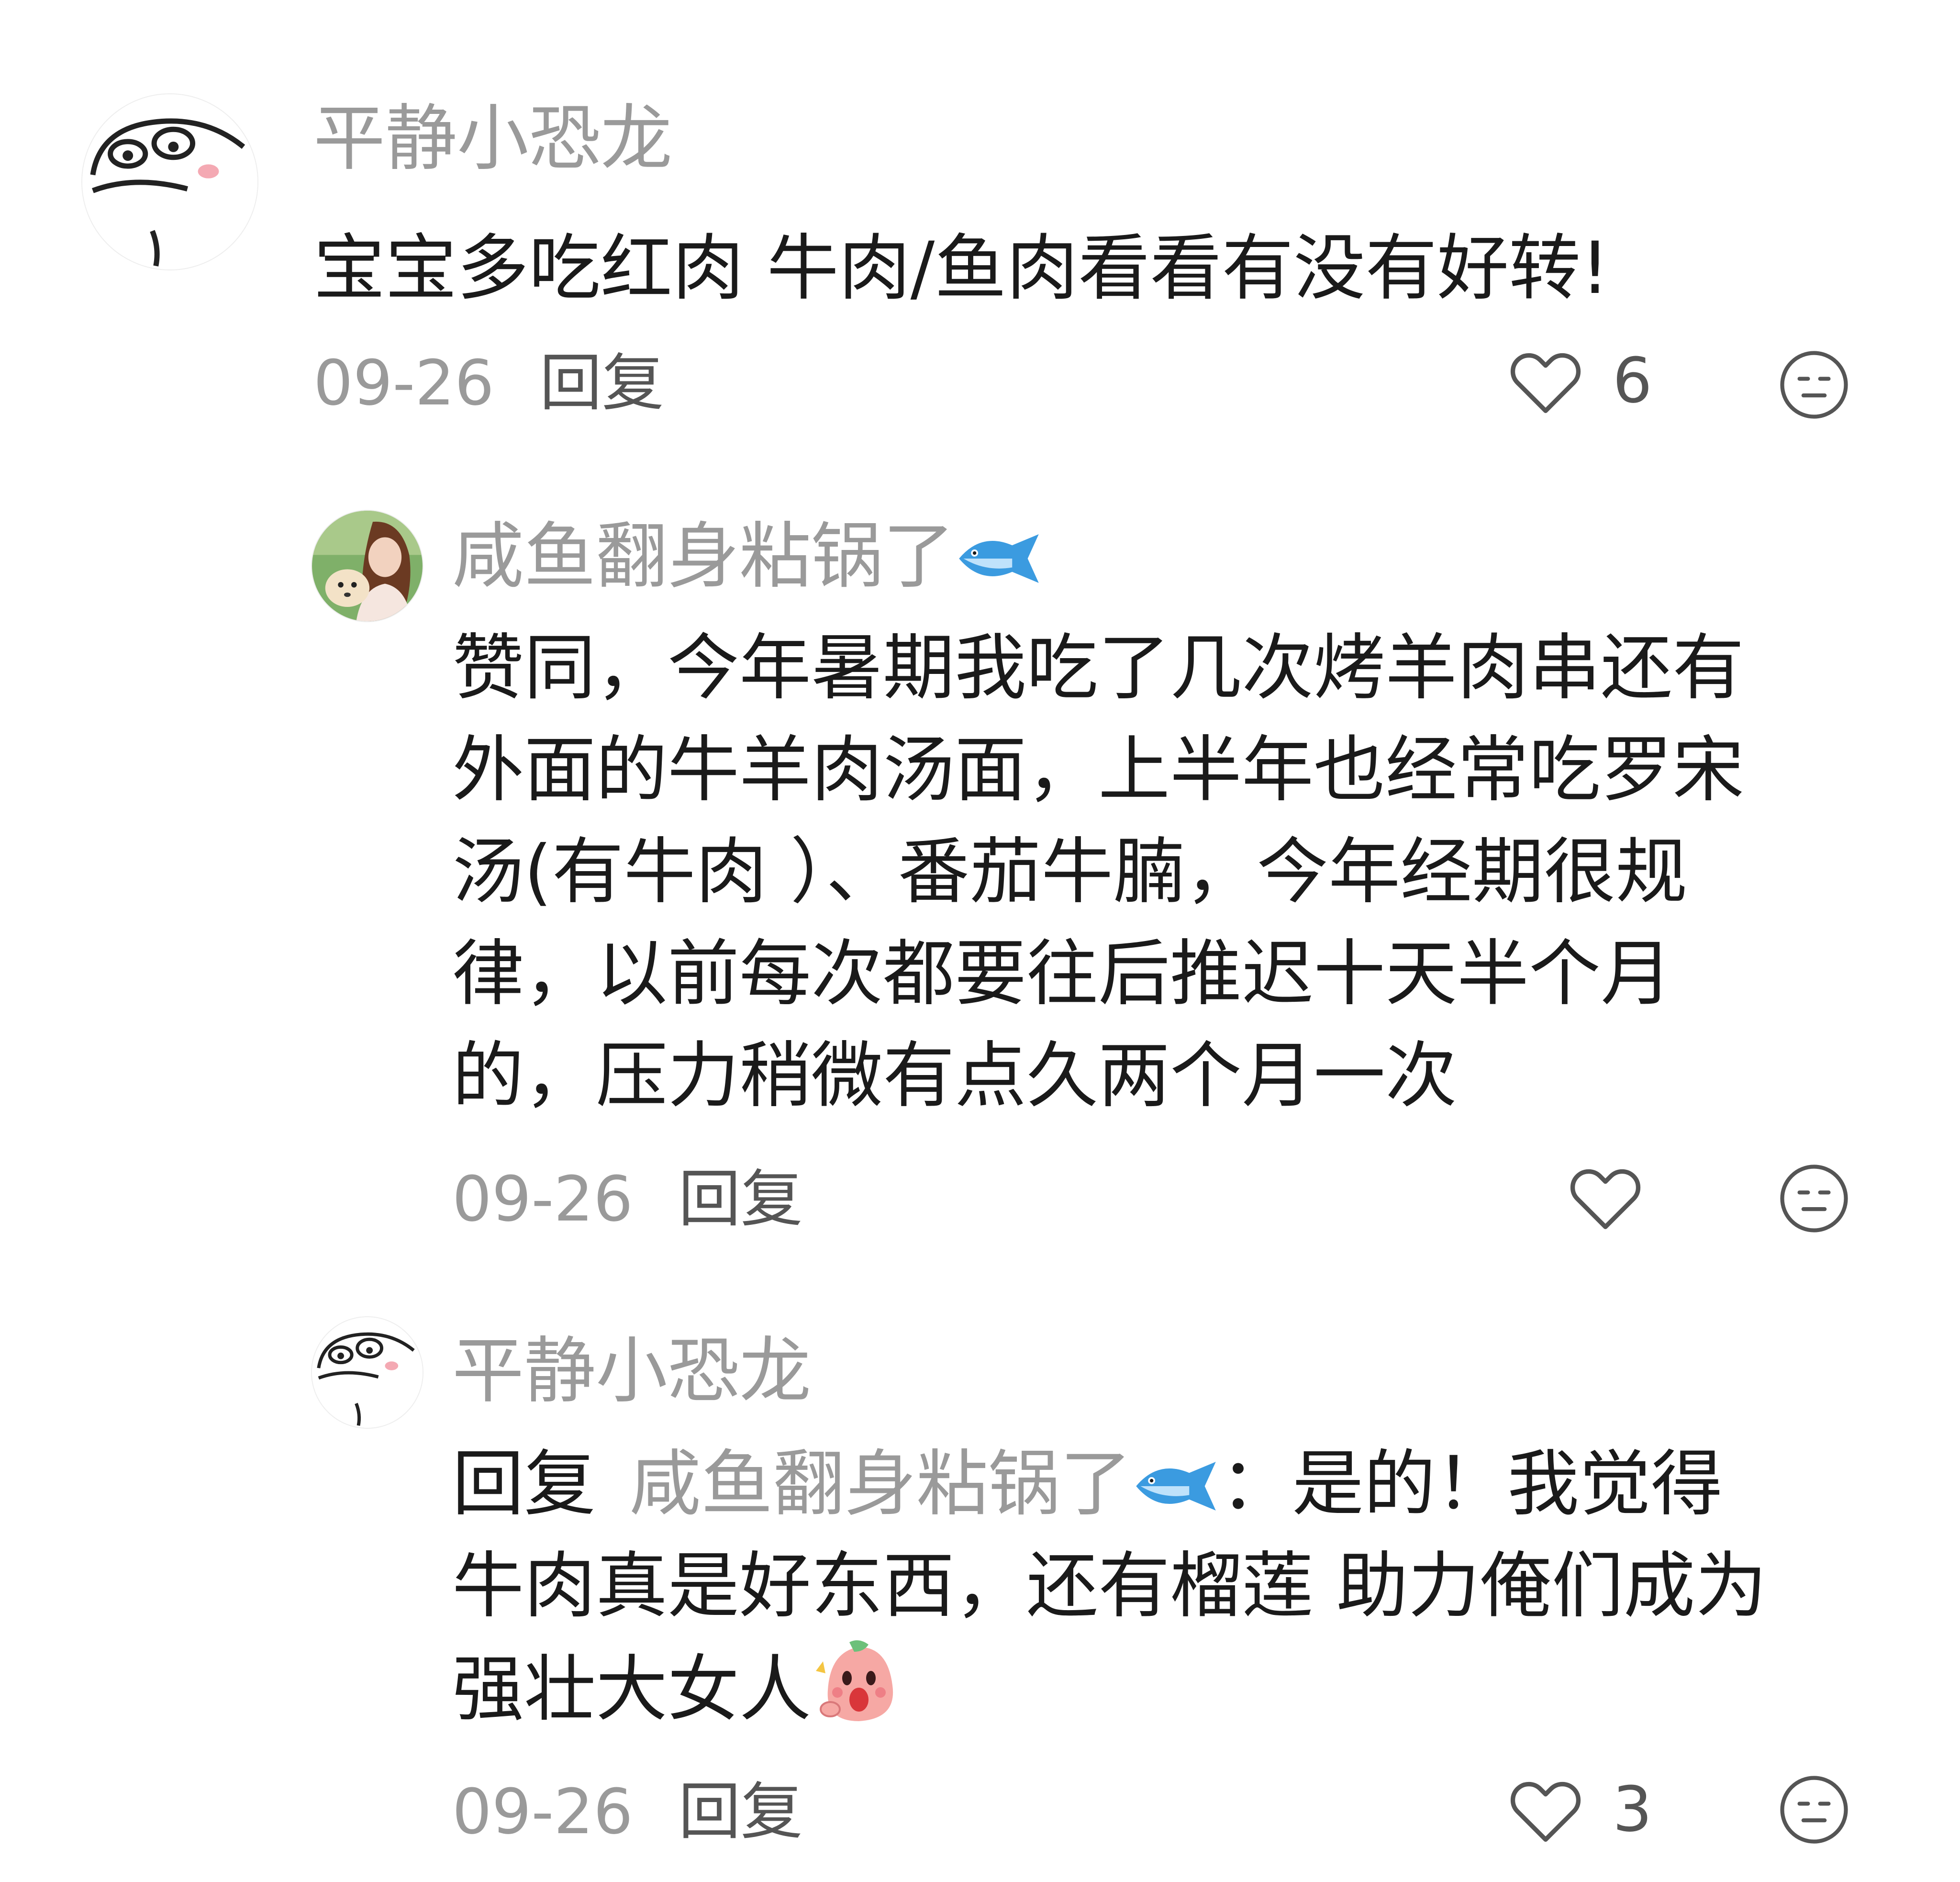 The height and width of the screenshot is (1882, 1960). I want to click on comment-text-line: 赞同，今年暑期我吃了几次烤羊肉串还有, so click(1099, 668).